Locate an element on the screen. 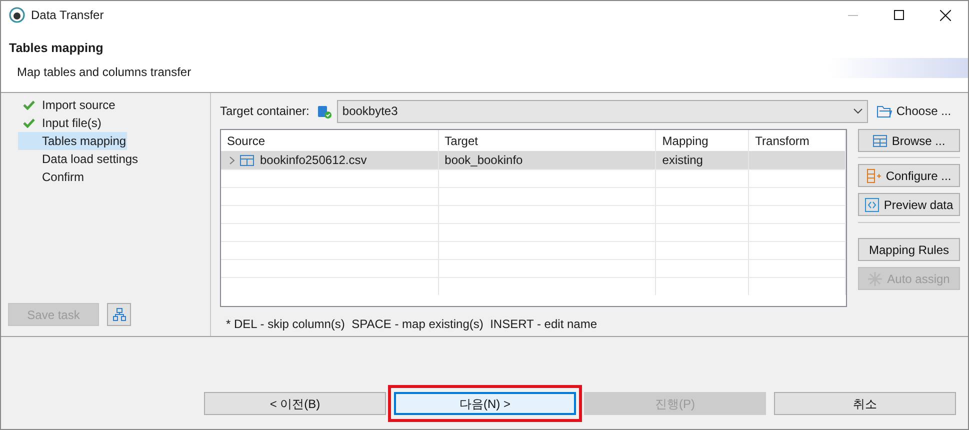  step-item: Data load settings is located at coordinates (79, 159).